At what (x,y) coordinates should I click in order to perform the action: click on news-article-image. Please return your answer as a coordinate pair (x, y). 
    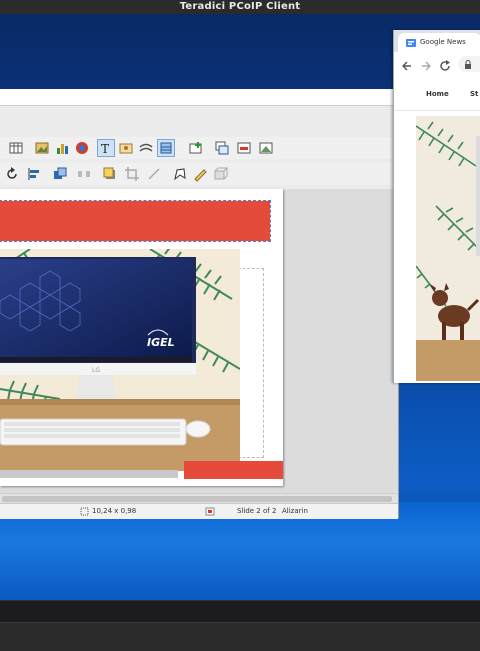
    Looking at the image, I should click on (448, 248).